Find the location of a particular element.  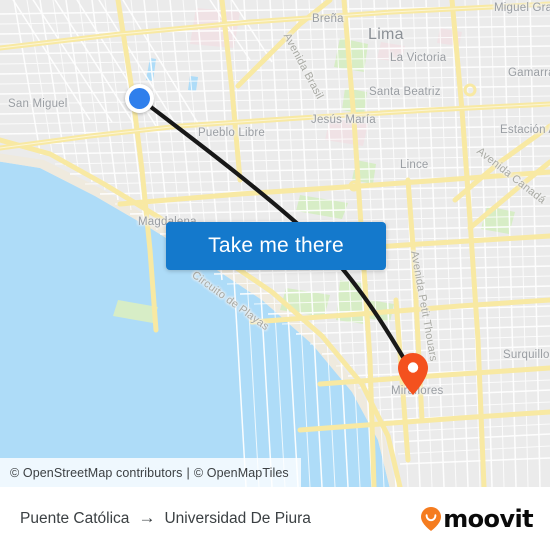

destination-pin-marker is located at coordinates (413, 374).